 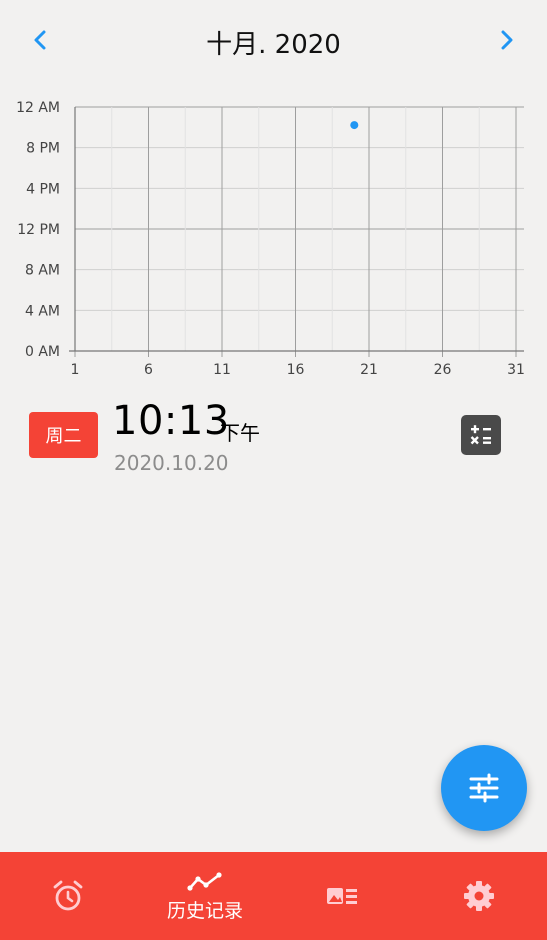 What do you see at coordinates (38, 230) in the screenshot?
I see `chart-y-tick-label: 12 PM` at bounding box center [38, 230].